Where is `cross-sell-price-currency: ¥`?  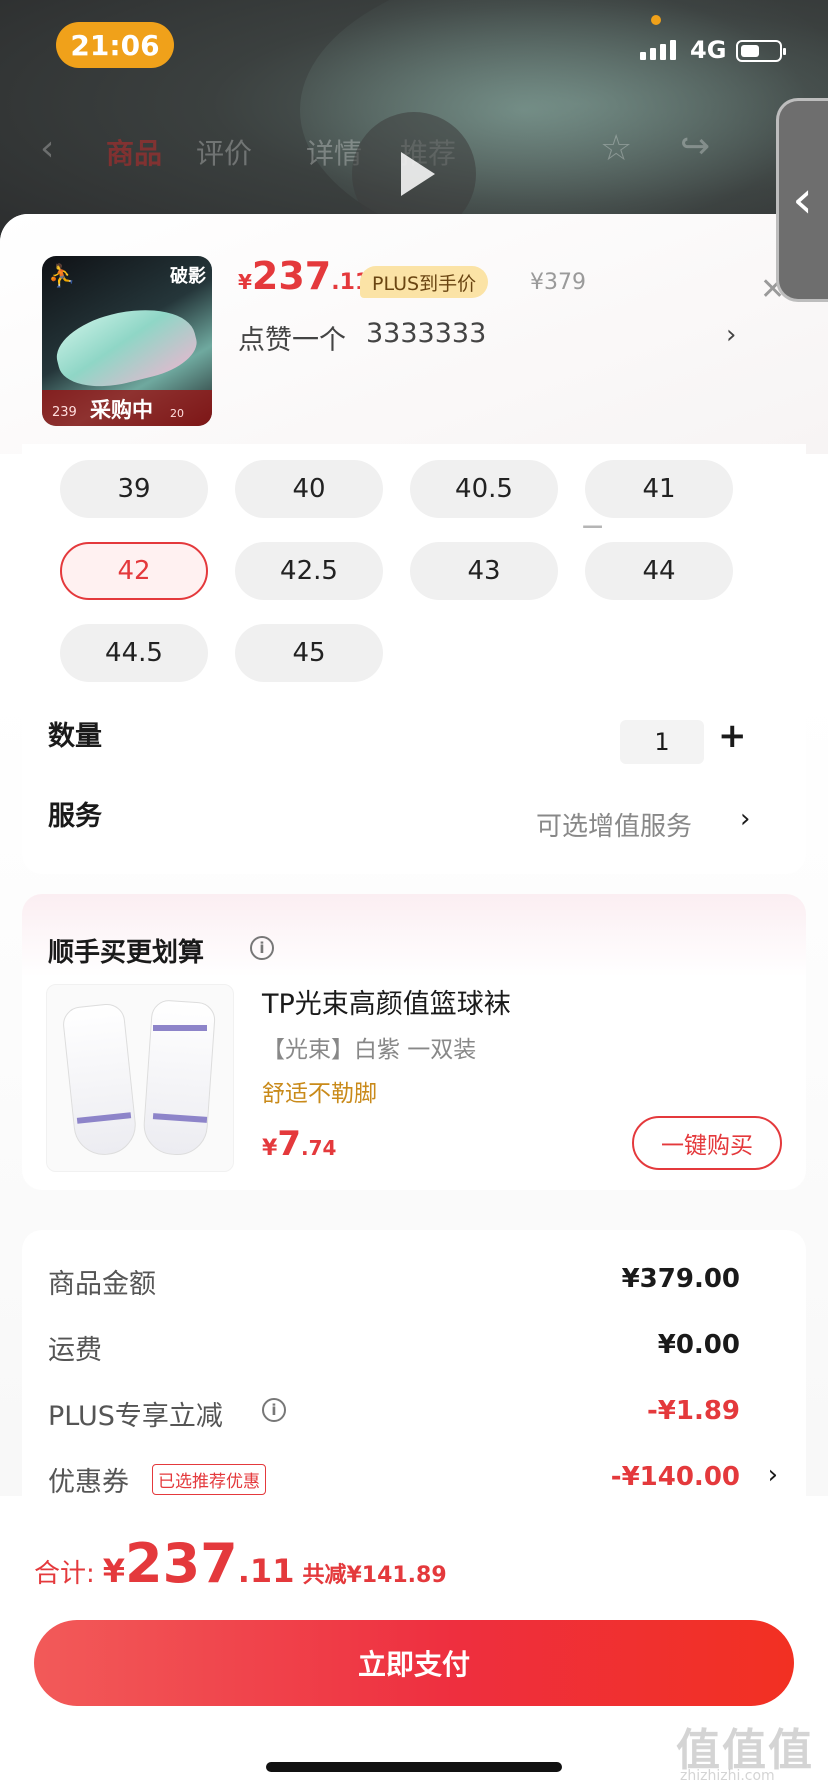
cross-sell-price-currency: ¥ is located at coordinates (270, 1148).